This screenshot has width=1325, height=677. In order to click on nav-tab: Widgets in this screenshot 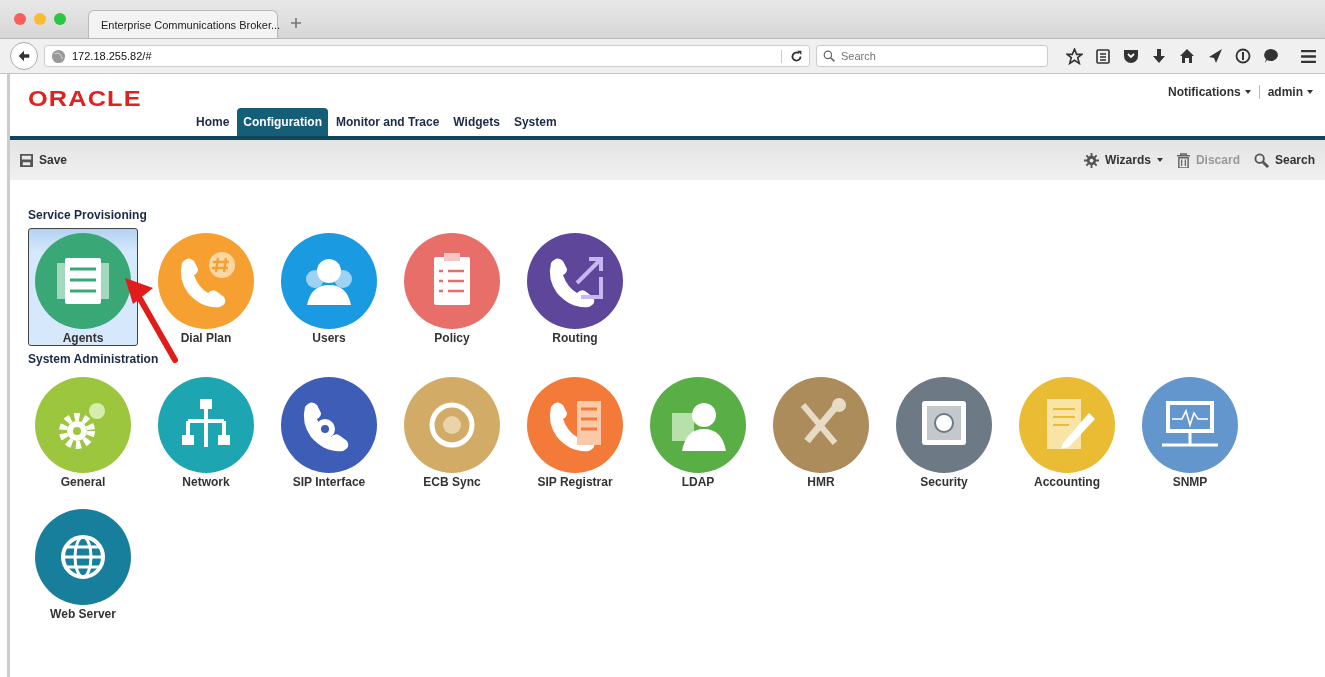, I will do `click(476, 122)`.